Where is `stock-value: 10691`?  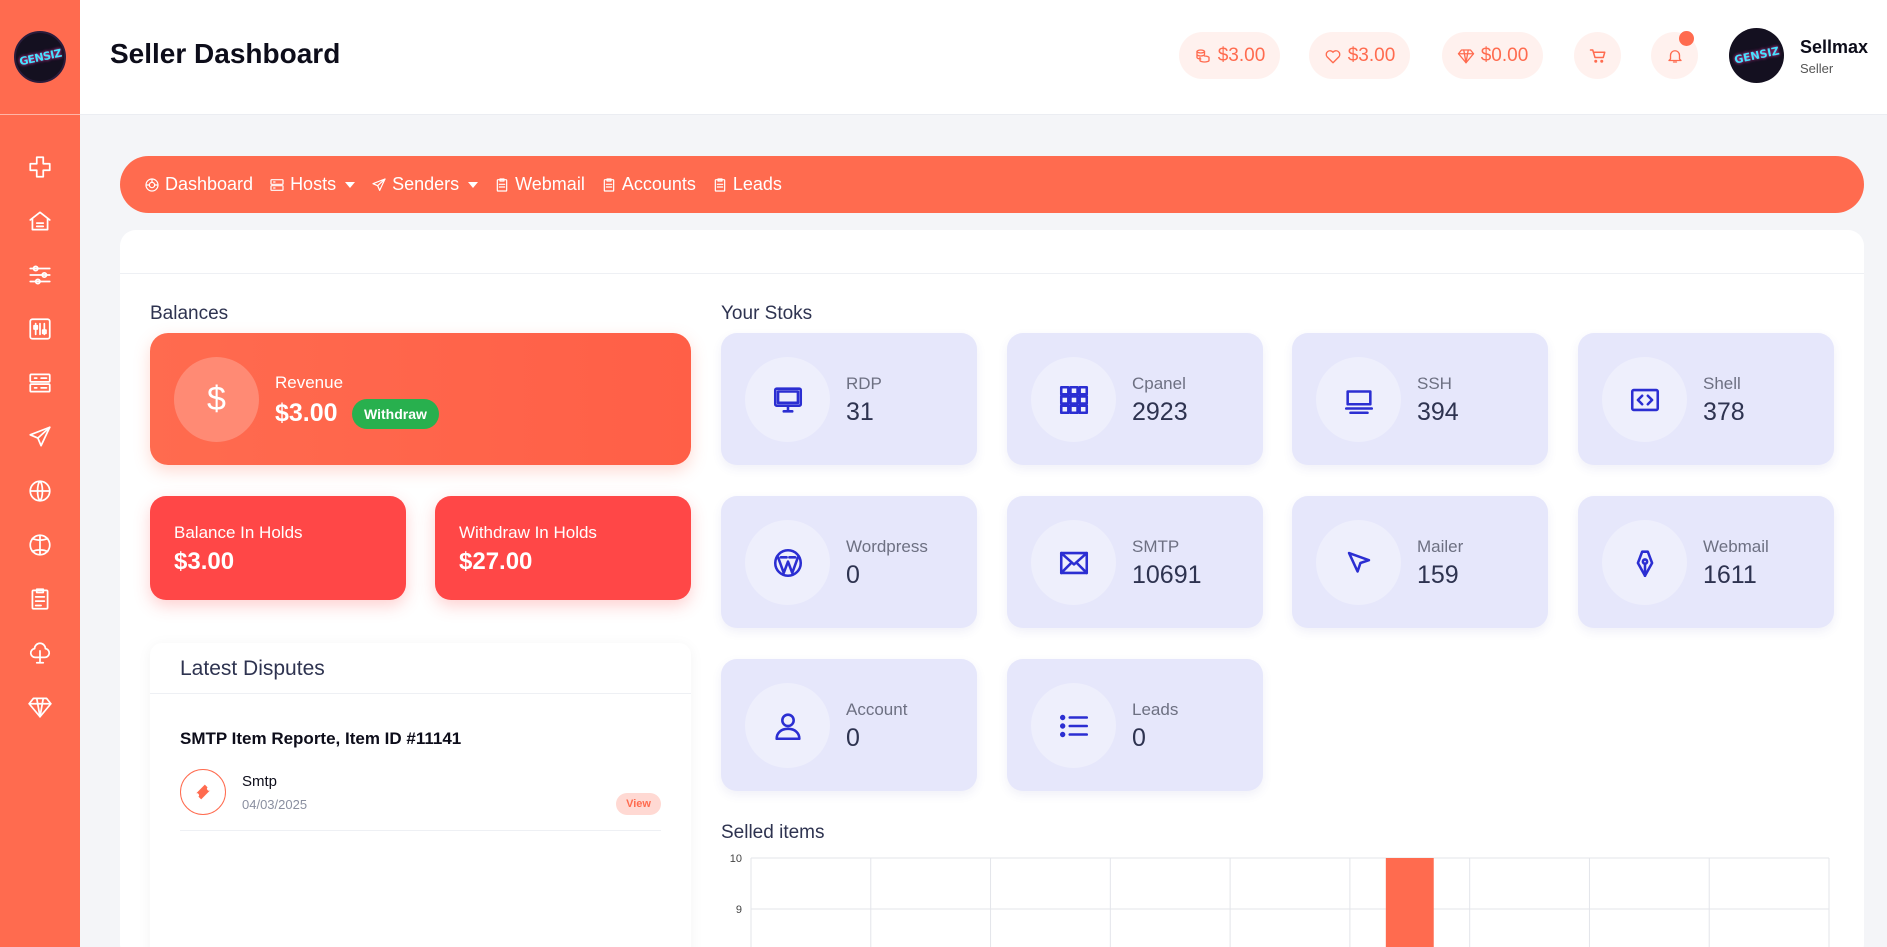 stock-value: 10691 is located at coordinates (1167, 575).